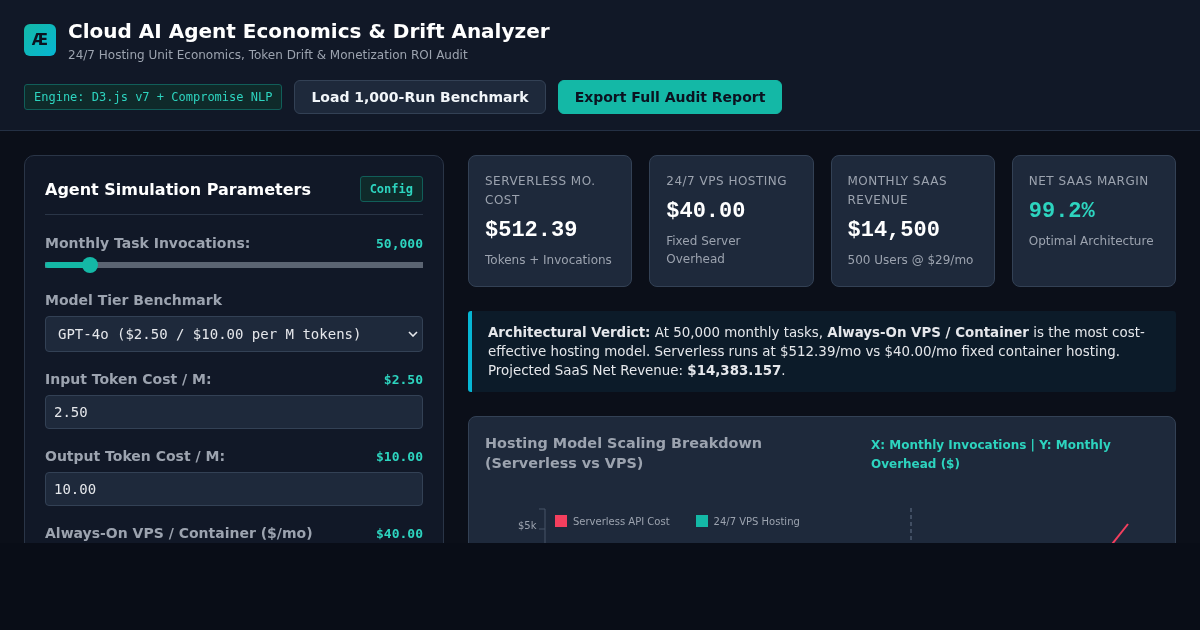  Describe the element at coordinates (40, 40) in the screenshot. I see `app-logo: Æ` at that location.